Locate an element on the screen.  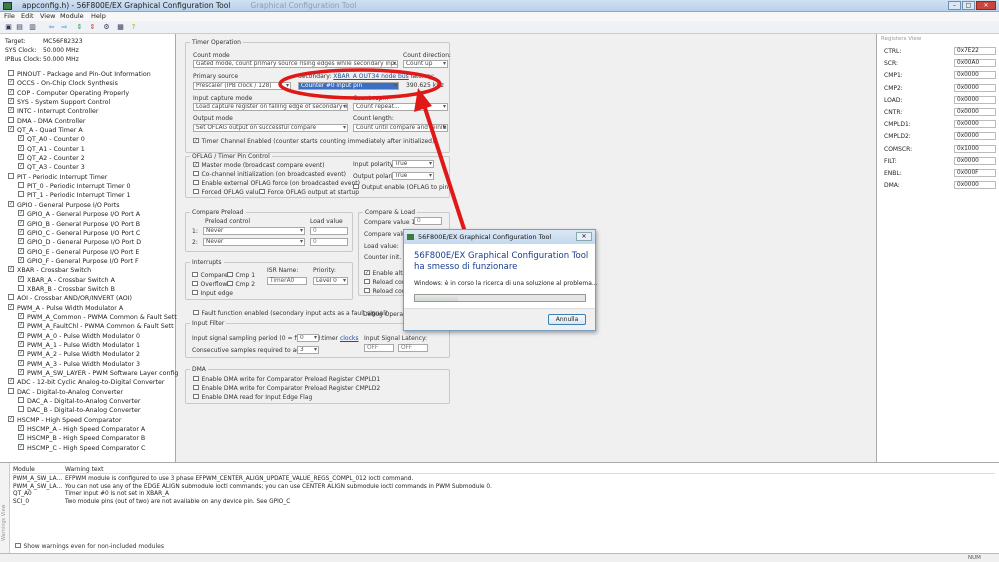
register-value: 0x00A0 is located at coordinates (975, 63).